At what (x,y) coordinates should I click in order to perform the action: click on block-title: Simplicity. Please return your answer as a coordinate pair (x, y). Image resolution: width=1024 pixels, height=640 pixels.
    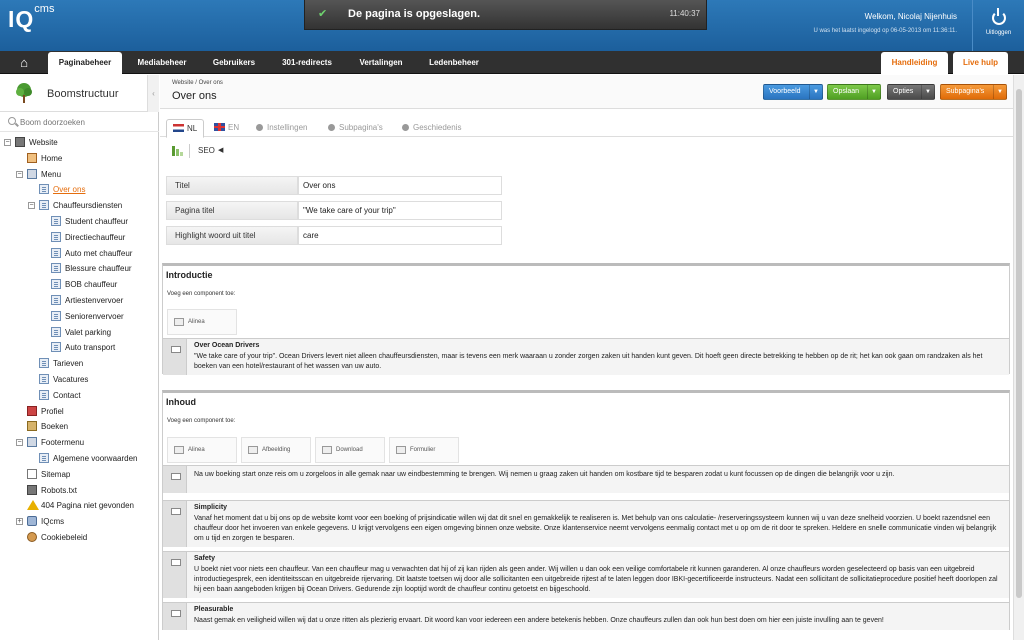
    Looking at the image, I should click on (211, 507).